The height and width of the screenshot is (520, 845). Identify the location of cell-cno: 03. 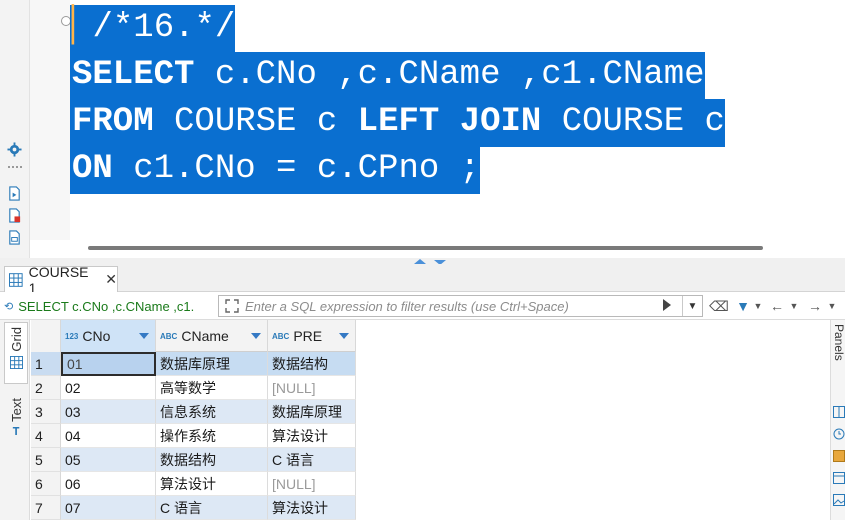
(108, 412).